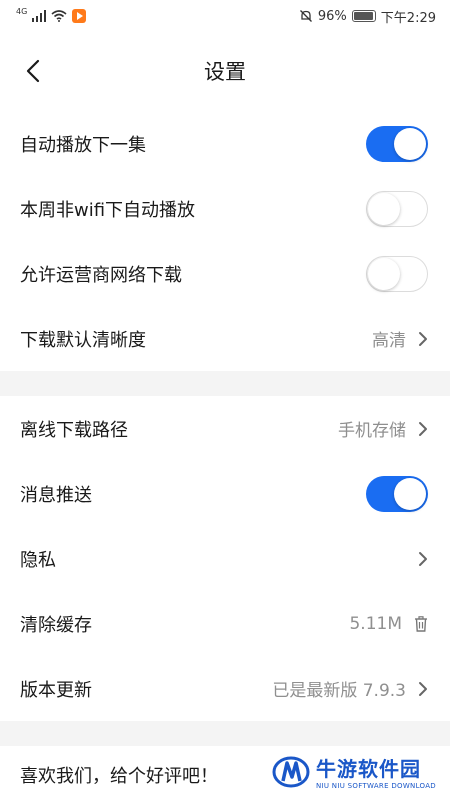  I want to click on row-right: 手机存储, so click(383, 428).